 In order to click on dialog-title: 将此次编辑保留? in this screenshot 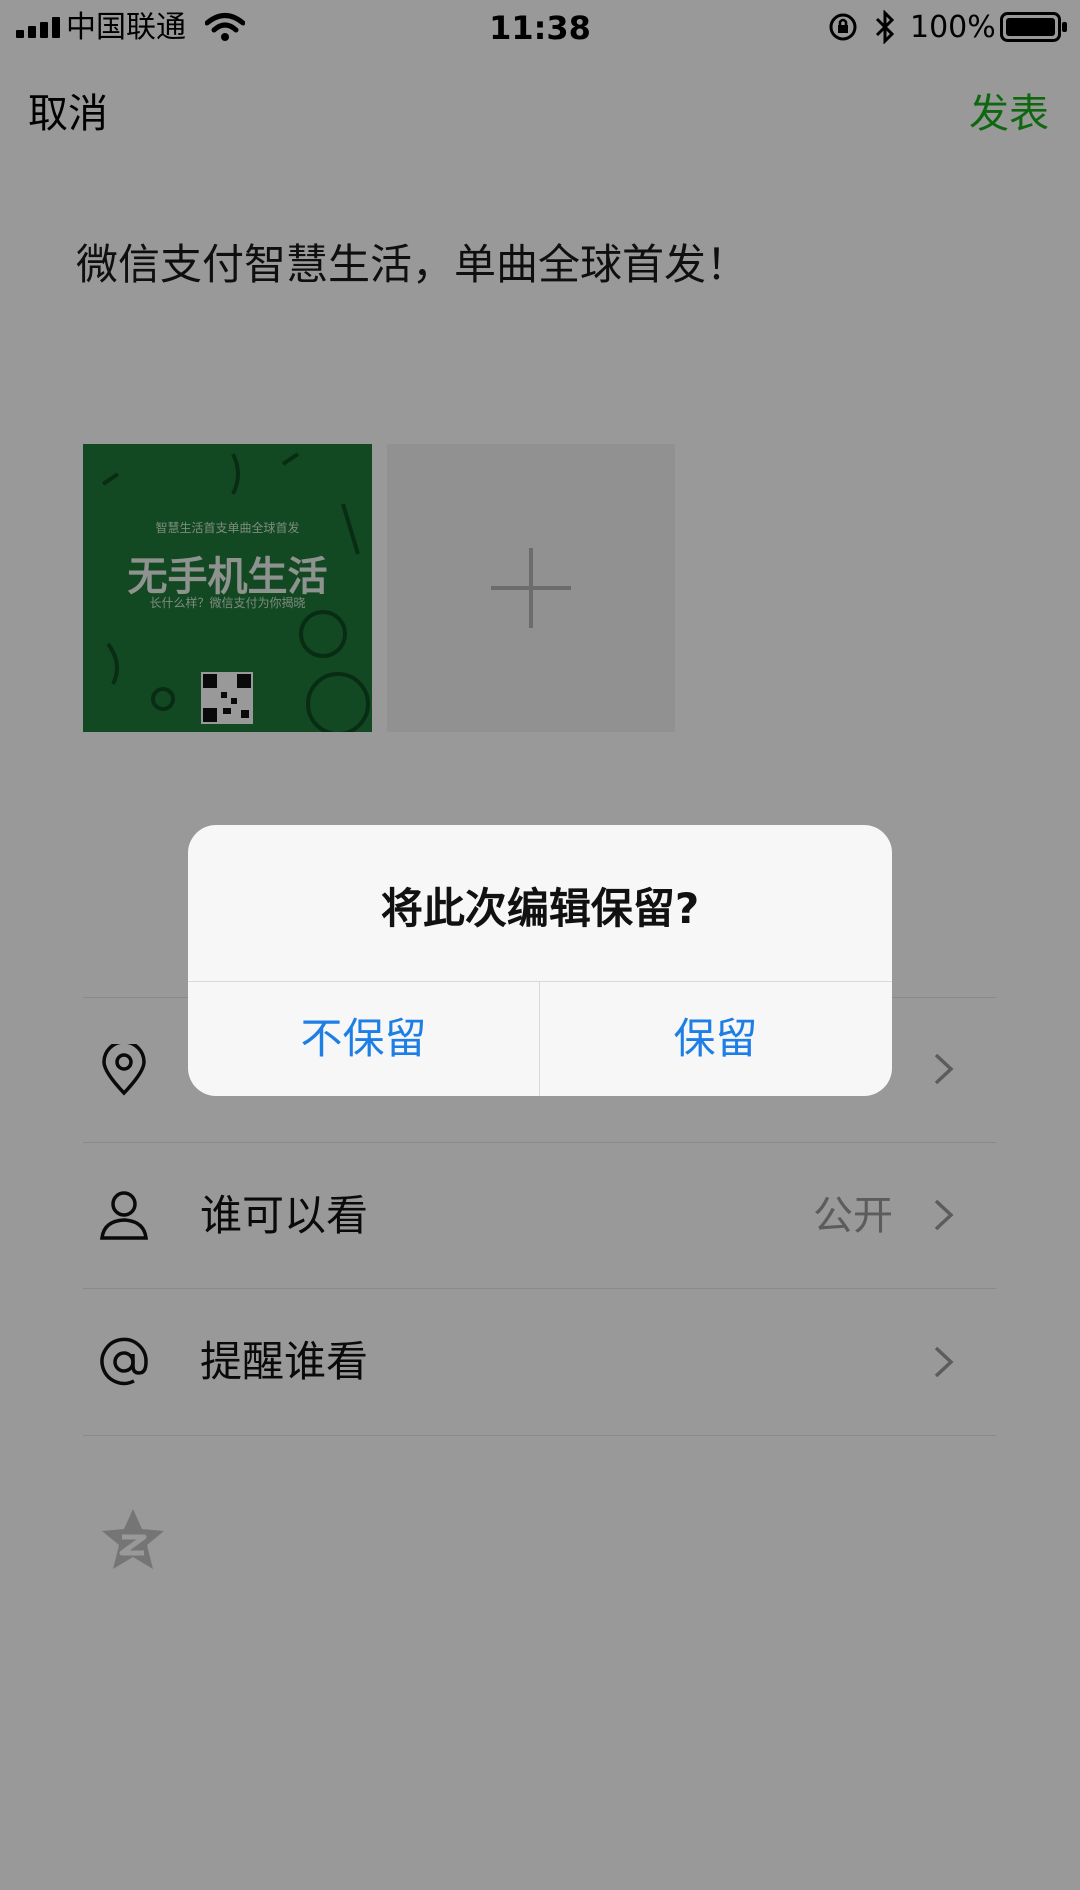, I will do `click(540, 908)`.